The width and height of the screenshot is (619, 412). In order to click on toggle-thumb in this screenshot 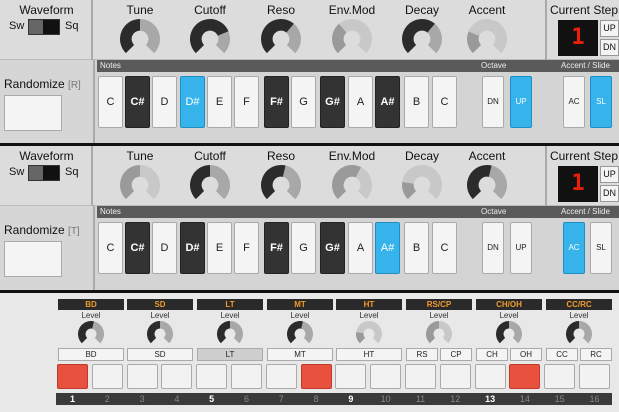, I will do `click(51, 173)`.